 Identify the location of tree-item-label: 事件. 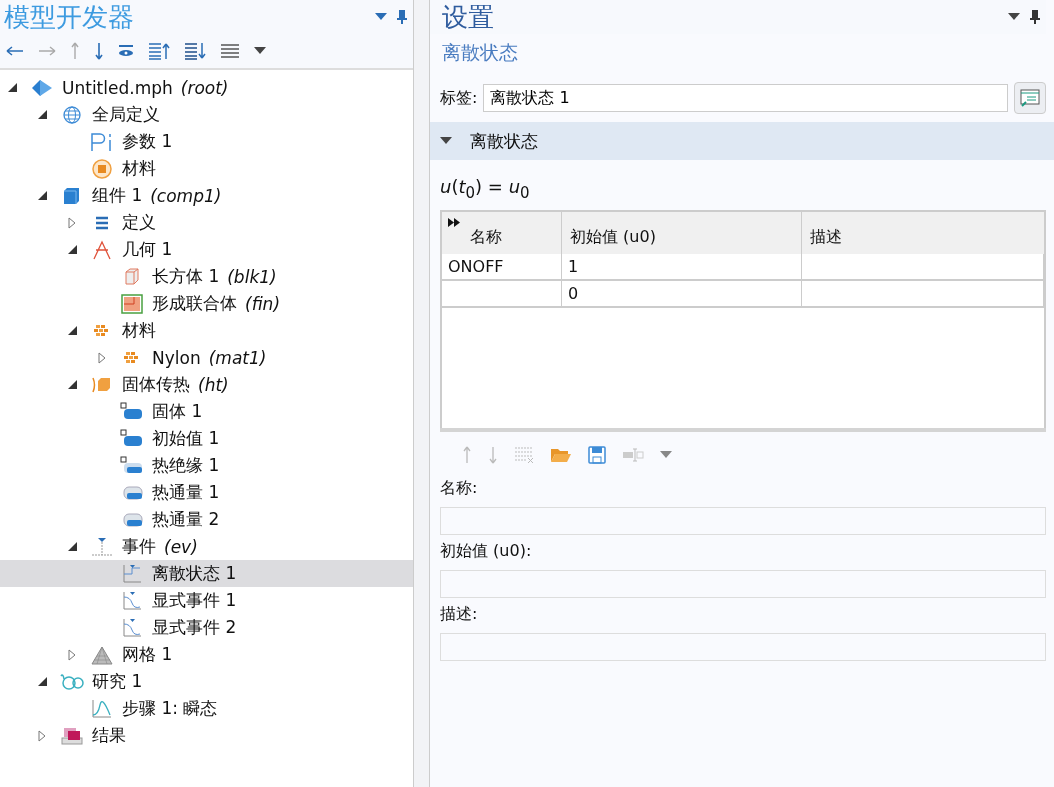
(139, 546).